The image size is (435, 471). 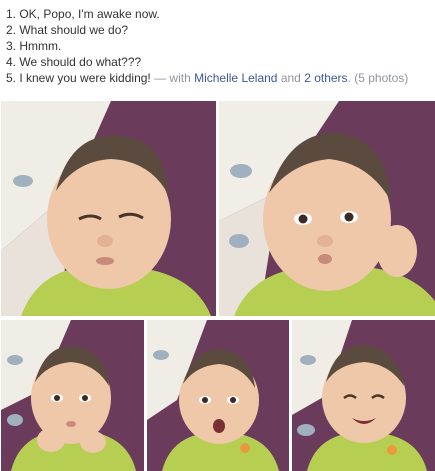 I want to click on photo-5-image, so click(x=363, y=395).